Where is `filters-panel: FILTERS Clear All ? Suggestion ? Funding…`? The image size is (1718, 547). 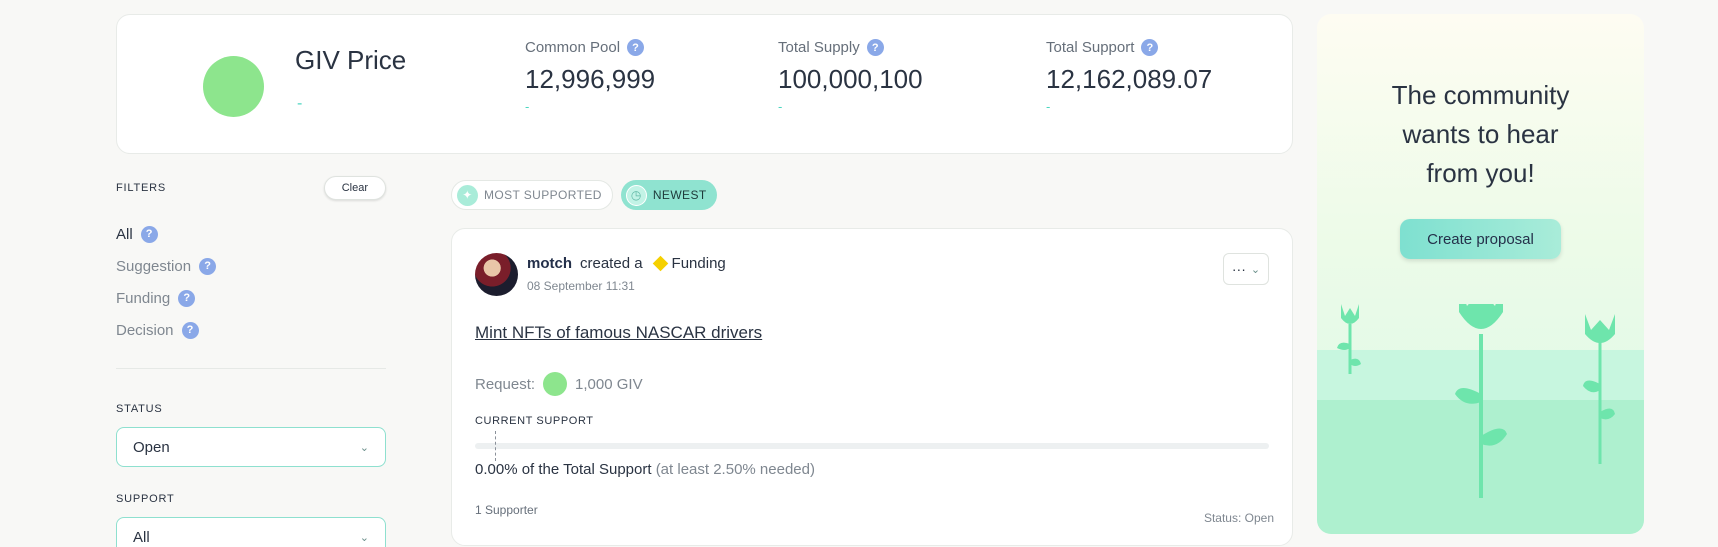 filters-panel: FILTERS Clear All ? Suggestion ? Funding… is located at coordinates (251, 361).